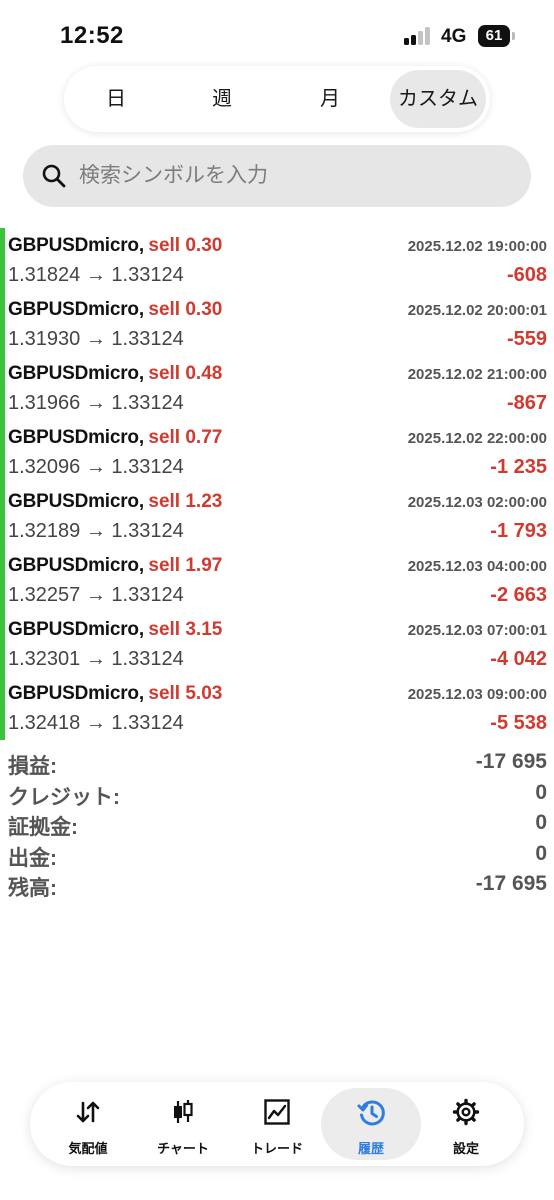 The width and height of the screenshot is (554, 1200). I want to click on history-clock-icon, so click(371, 1113).